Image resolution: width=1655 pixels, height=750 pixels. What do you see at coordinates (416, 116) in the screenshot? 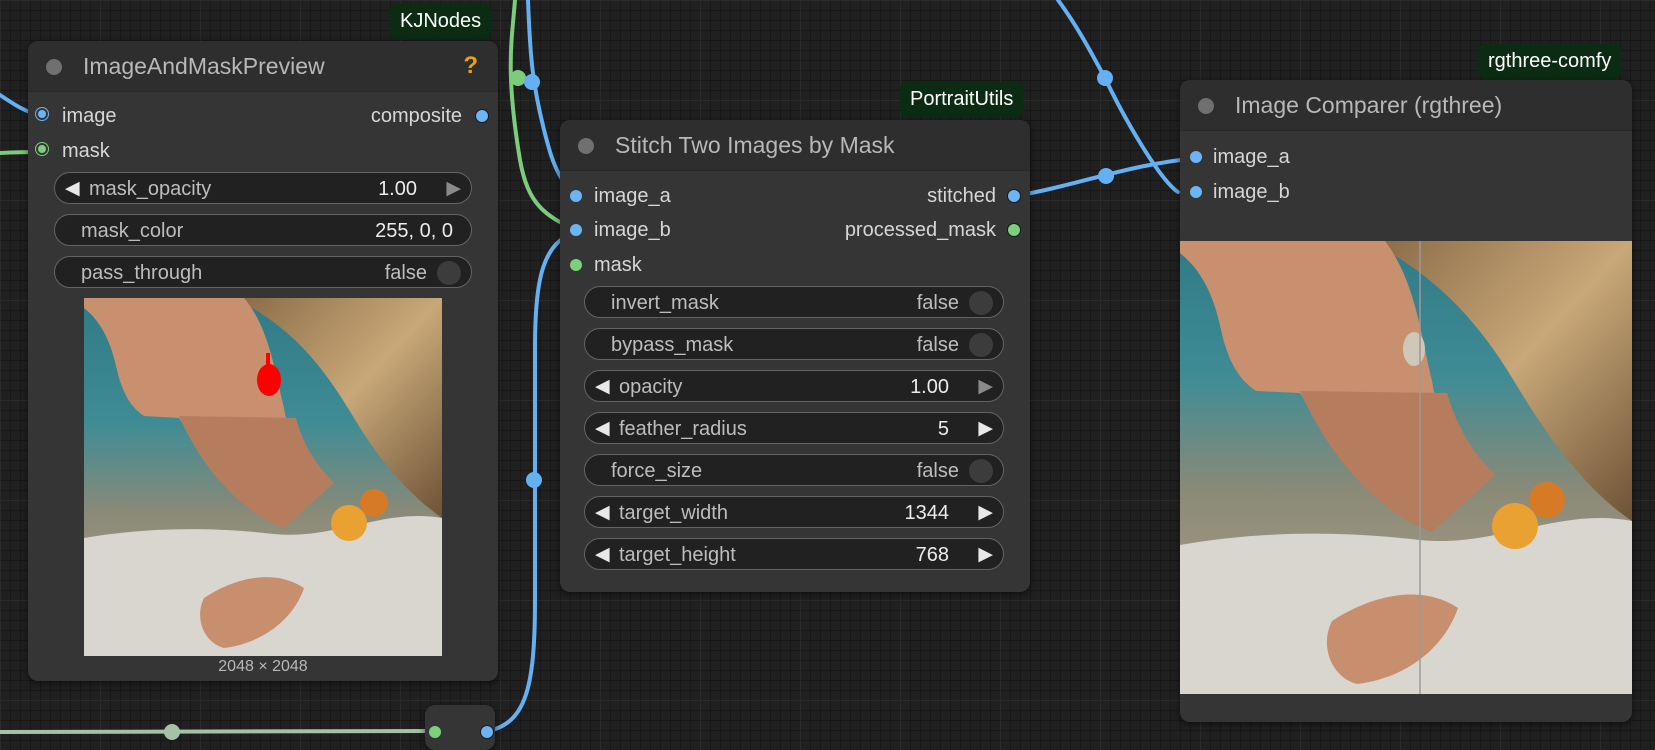
I see `output-composite-label: composite` at bounding box center [416, 116].